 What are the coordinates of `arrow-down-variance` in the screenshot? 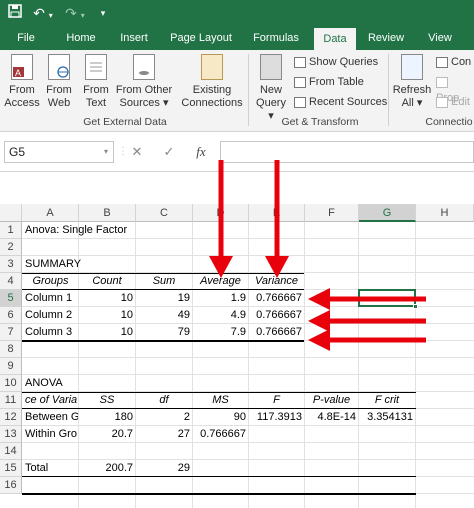 It's located at (277, 219).